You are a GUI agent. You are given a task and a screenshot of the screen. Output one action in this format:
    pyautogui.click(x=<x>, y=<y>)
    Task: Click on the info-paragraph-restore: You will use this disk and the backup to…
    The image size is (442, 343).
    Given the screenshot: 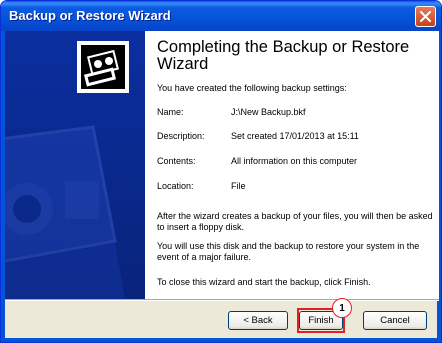 What is the action you would take?
    pyautogui.click(x=288, y=251)
    